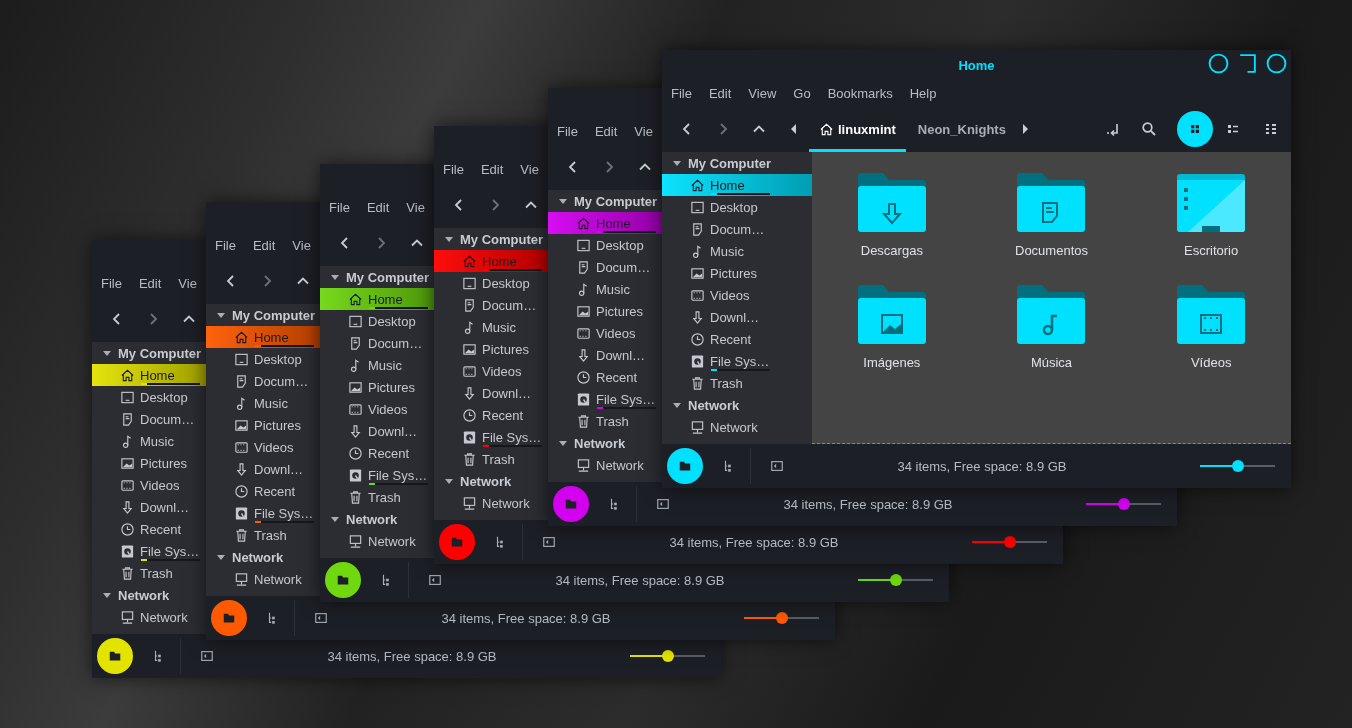  What do you see at coordinates (263, 337) in the screenshot?
I see `sidebar-item: Home` at bounding box center [263, 337].